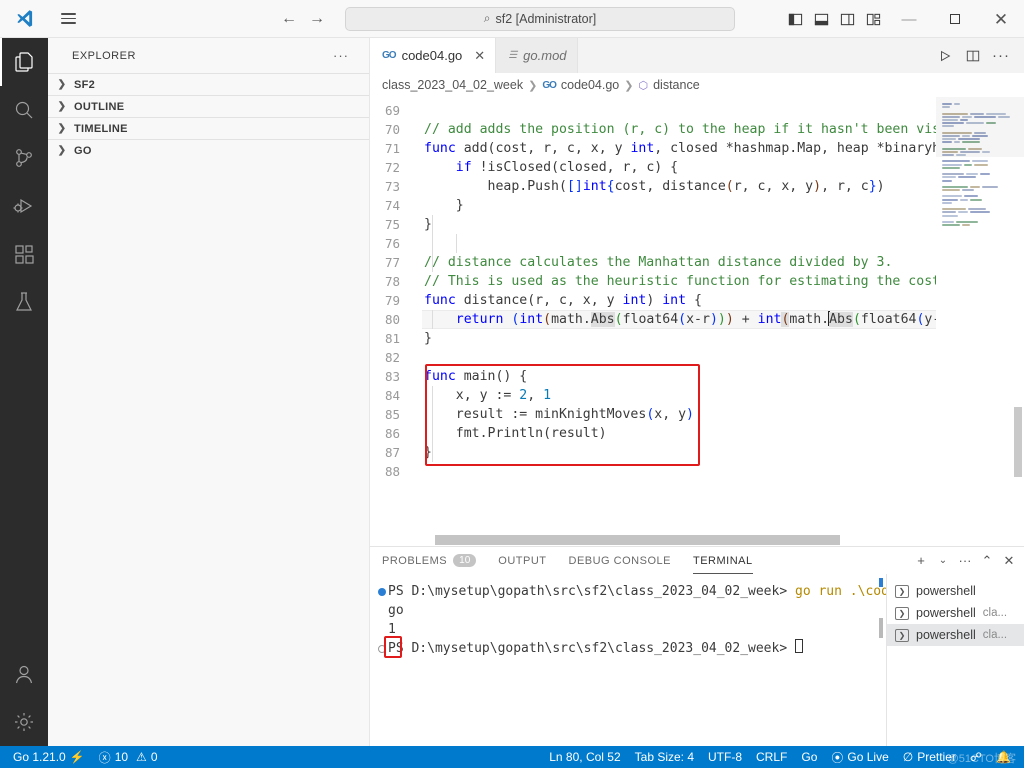 Image resolution: width=1024 pixels, height=768 pixels. I want to click on window-close-button: ✕, so click(1001, 19).